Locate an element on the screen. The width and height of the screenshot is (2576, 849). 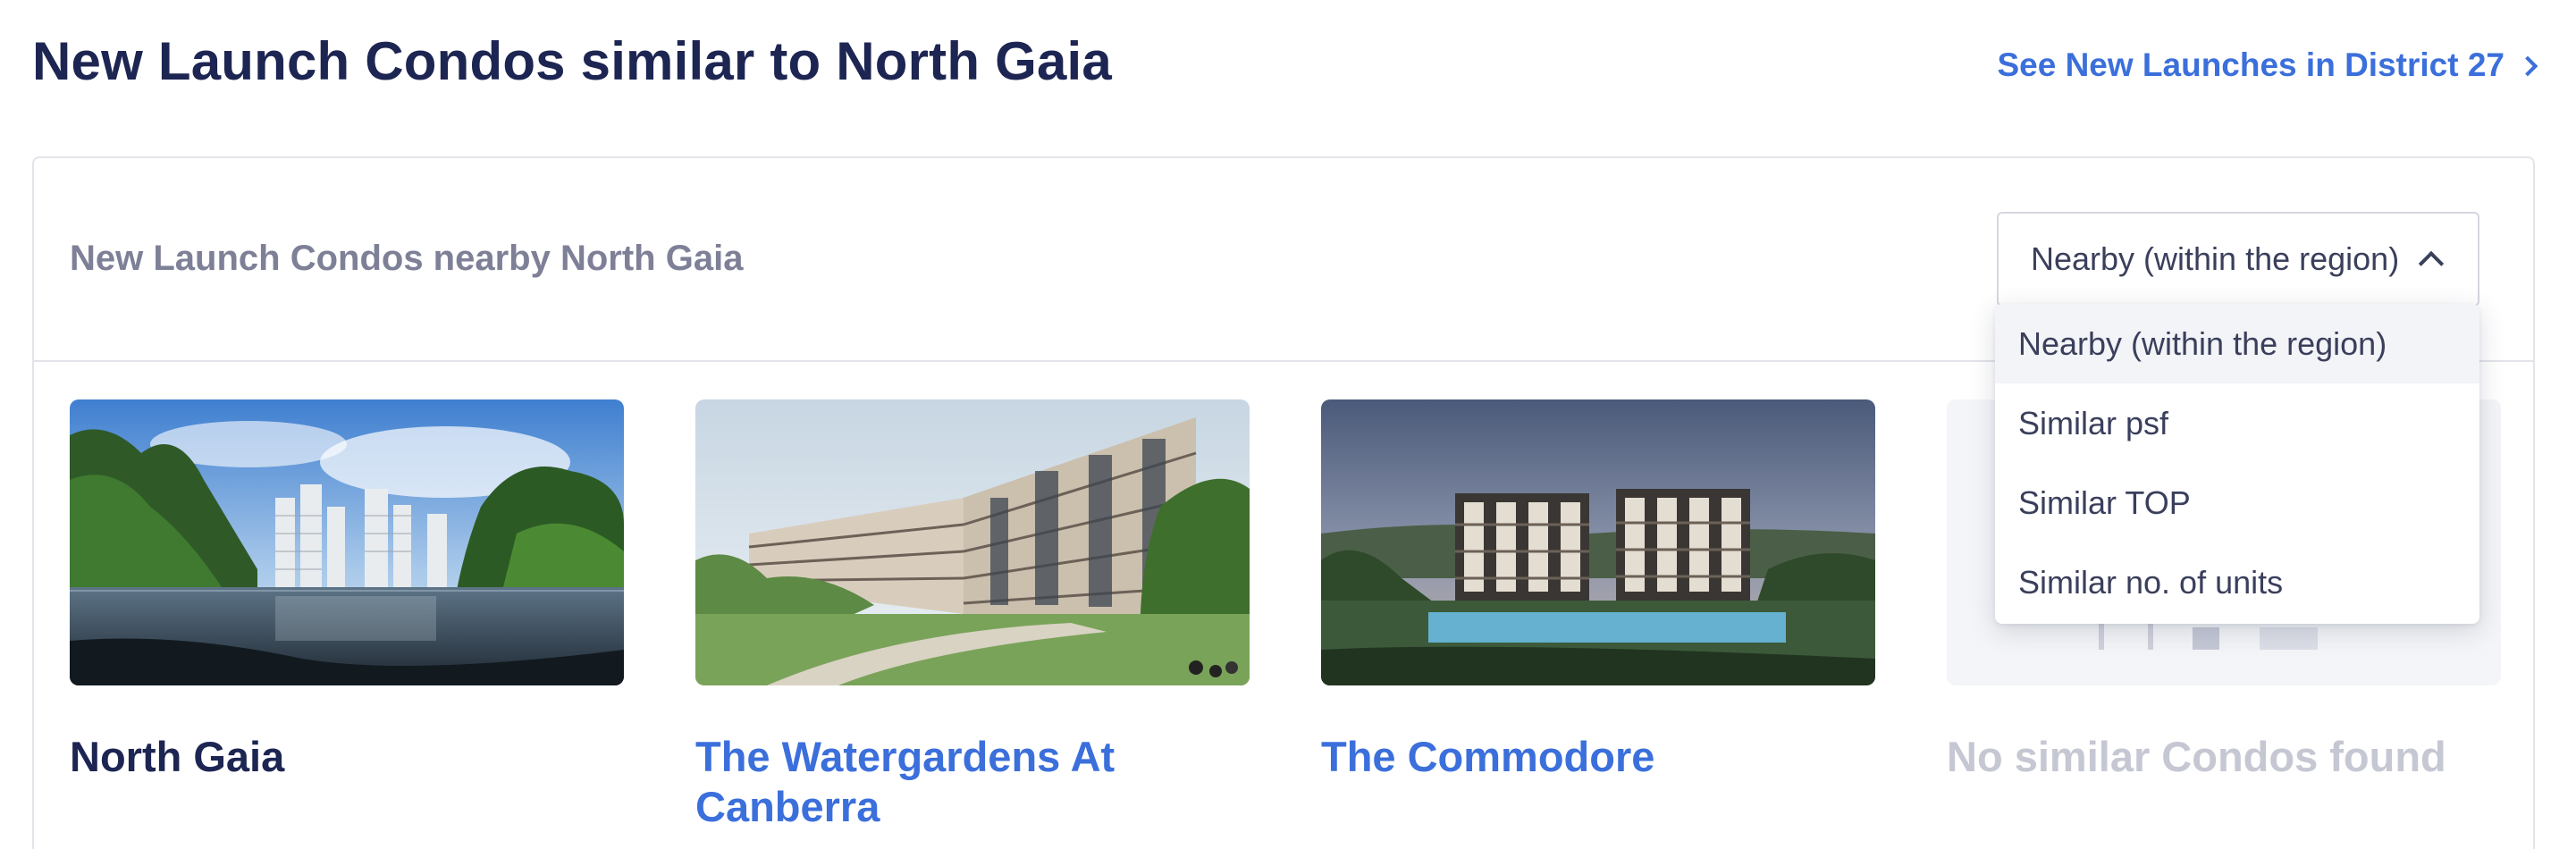
condo-card-commodore: The Commodore is located at coordinates (1598, 590).